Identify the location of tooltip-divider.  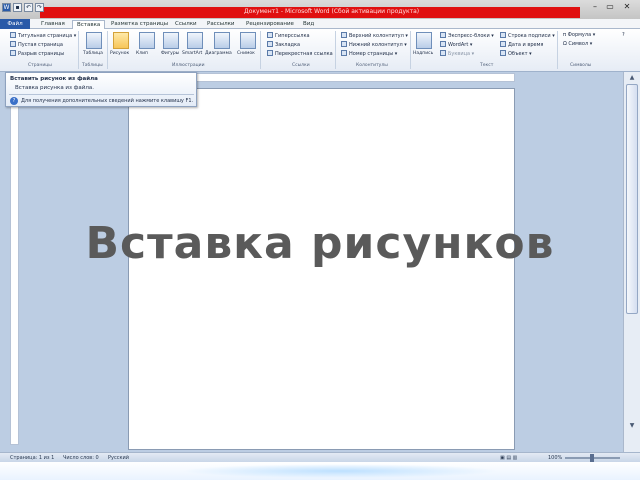
(101, 94).